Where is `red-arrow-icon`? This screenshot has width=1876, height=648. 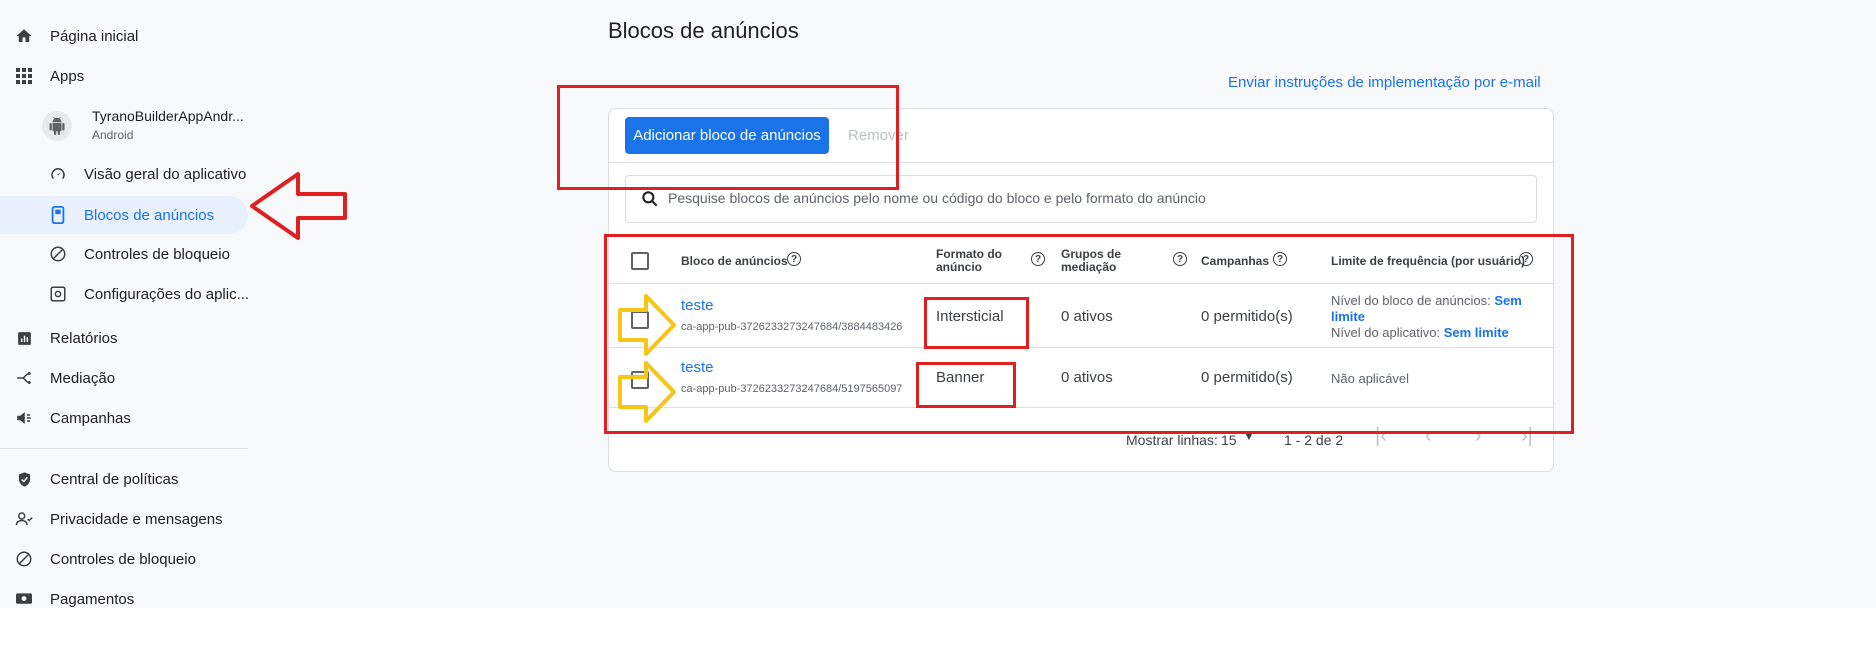
red-arrow-icon is located at coordinates (298, 206).